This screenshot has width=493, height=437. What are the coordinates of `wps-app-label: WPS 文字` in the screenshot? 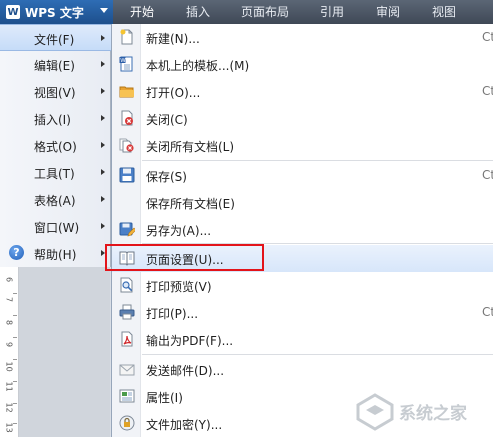 It's located at (54, 12).